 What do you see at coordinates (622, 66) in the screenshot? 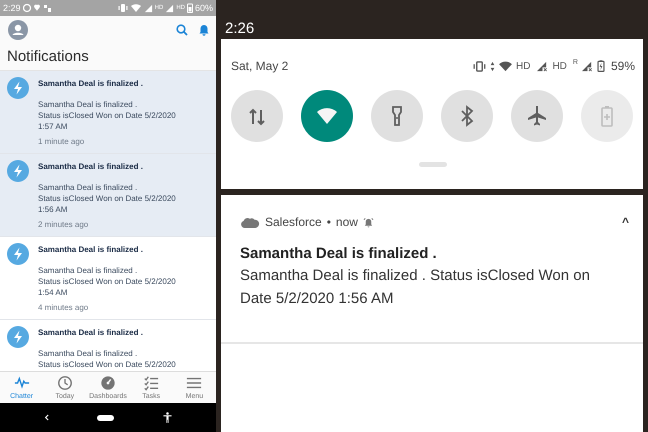
I see `battery-level: 59%` at bounding box center [622, 66].